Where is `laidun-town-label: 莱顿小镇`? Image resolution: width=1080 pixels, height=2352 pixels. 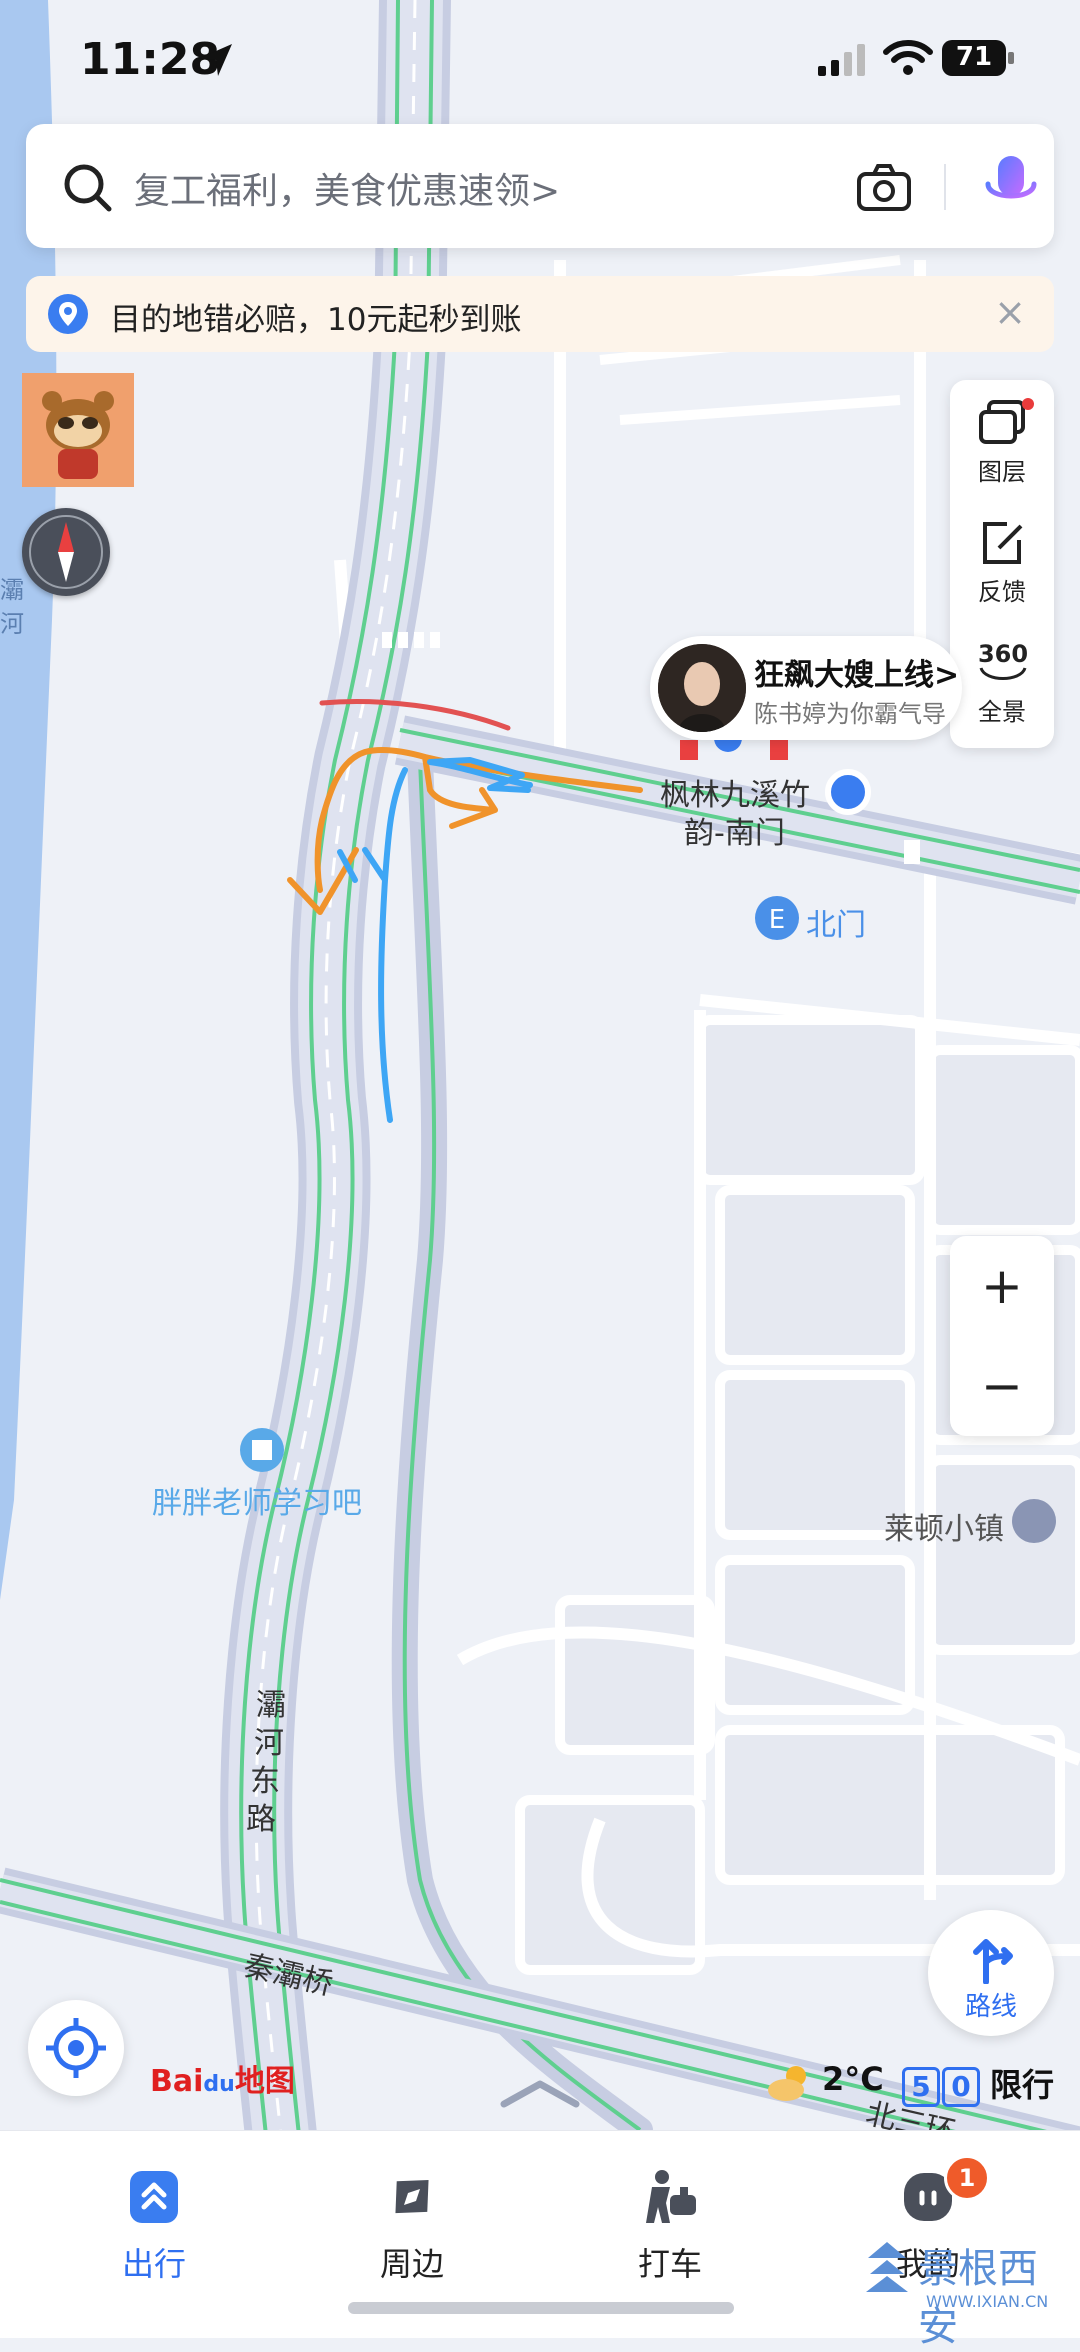
laidun-town-label: 莱顿小镇 is located at coordinates (944, 1526).